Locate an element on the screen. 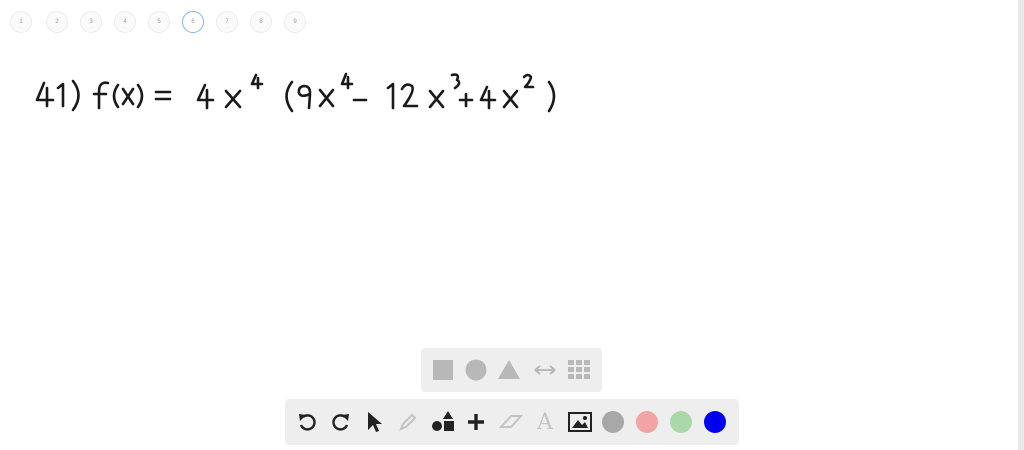 Image resolution: width=1024 pixels, height=450 pixels. color-swatch-gray is located at coordinates (613, 422).